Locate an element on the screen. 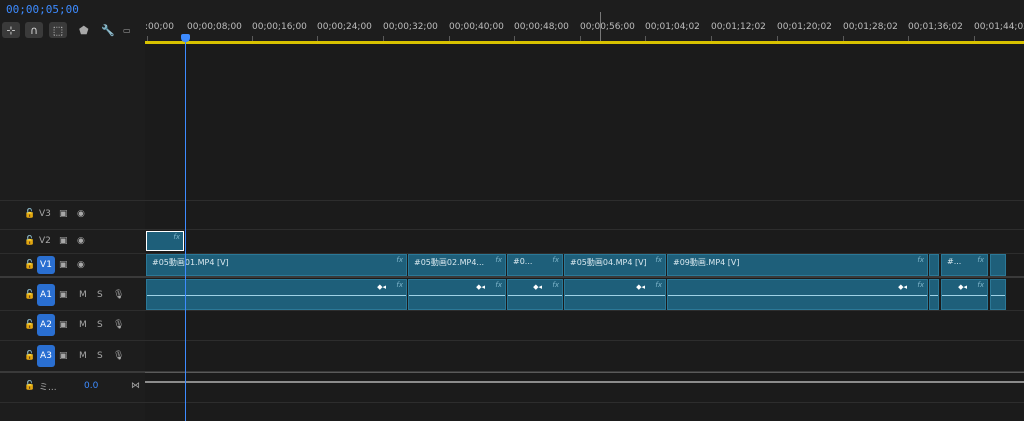 The height and width of the screenshot is (421, 1024). track-name-v3: V3 is located at coordinates (45, 214).